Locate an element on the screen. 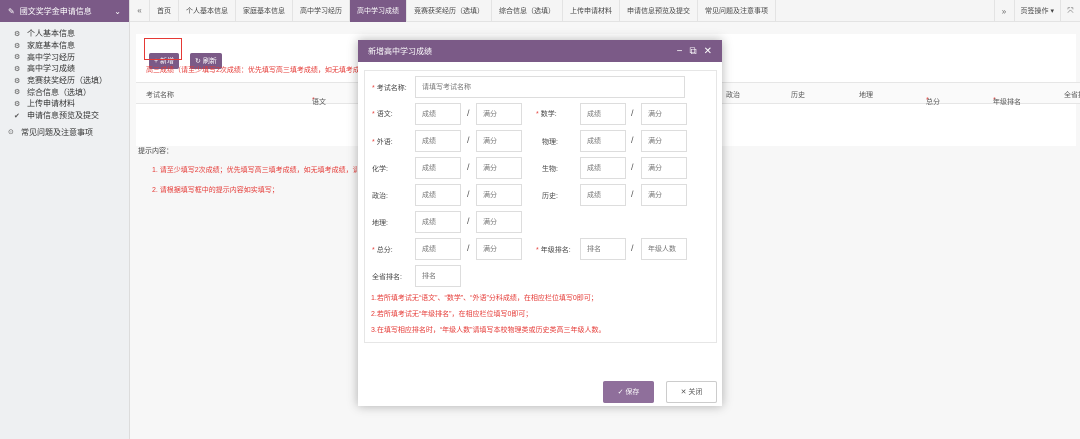 The height and width of the screenshot is (439, 1080). check-icon: ✔ is located at coordinates (17, 116).